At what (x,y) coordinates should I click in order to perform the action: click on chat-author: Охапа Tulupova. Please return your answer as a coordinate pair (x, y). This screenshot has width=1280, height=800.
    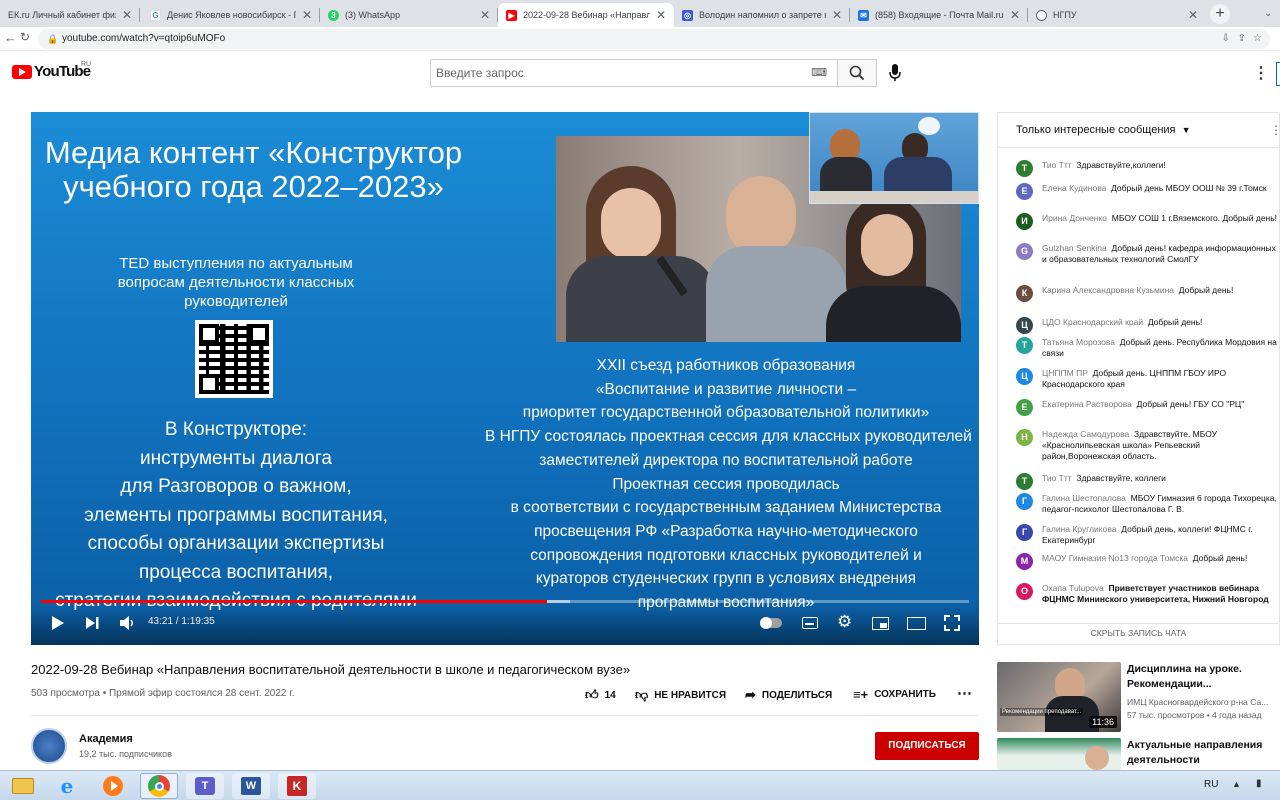
    Looking at the image, I should click on (1073, 588).